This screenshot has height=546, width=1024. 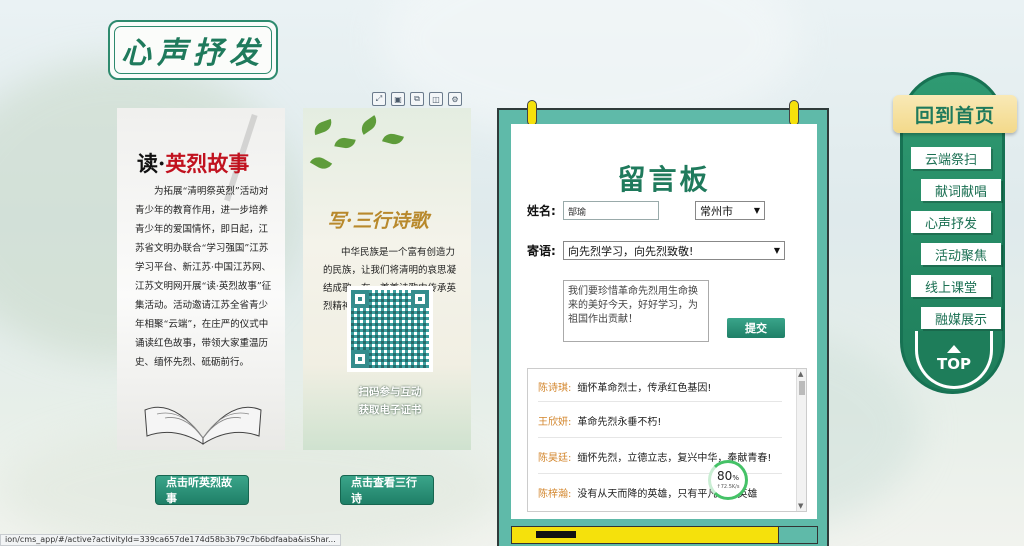 What do you see at coordinates (541, 211) in the screenshot?
I see `name-label: 姓名:` at bounding box center [541, 211].